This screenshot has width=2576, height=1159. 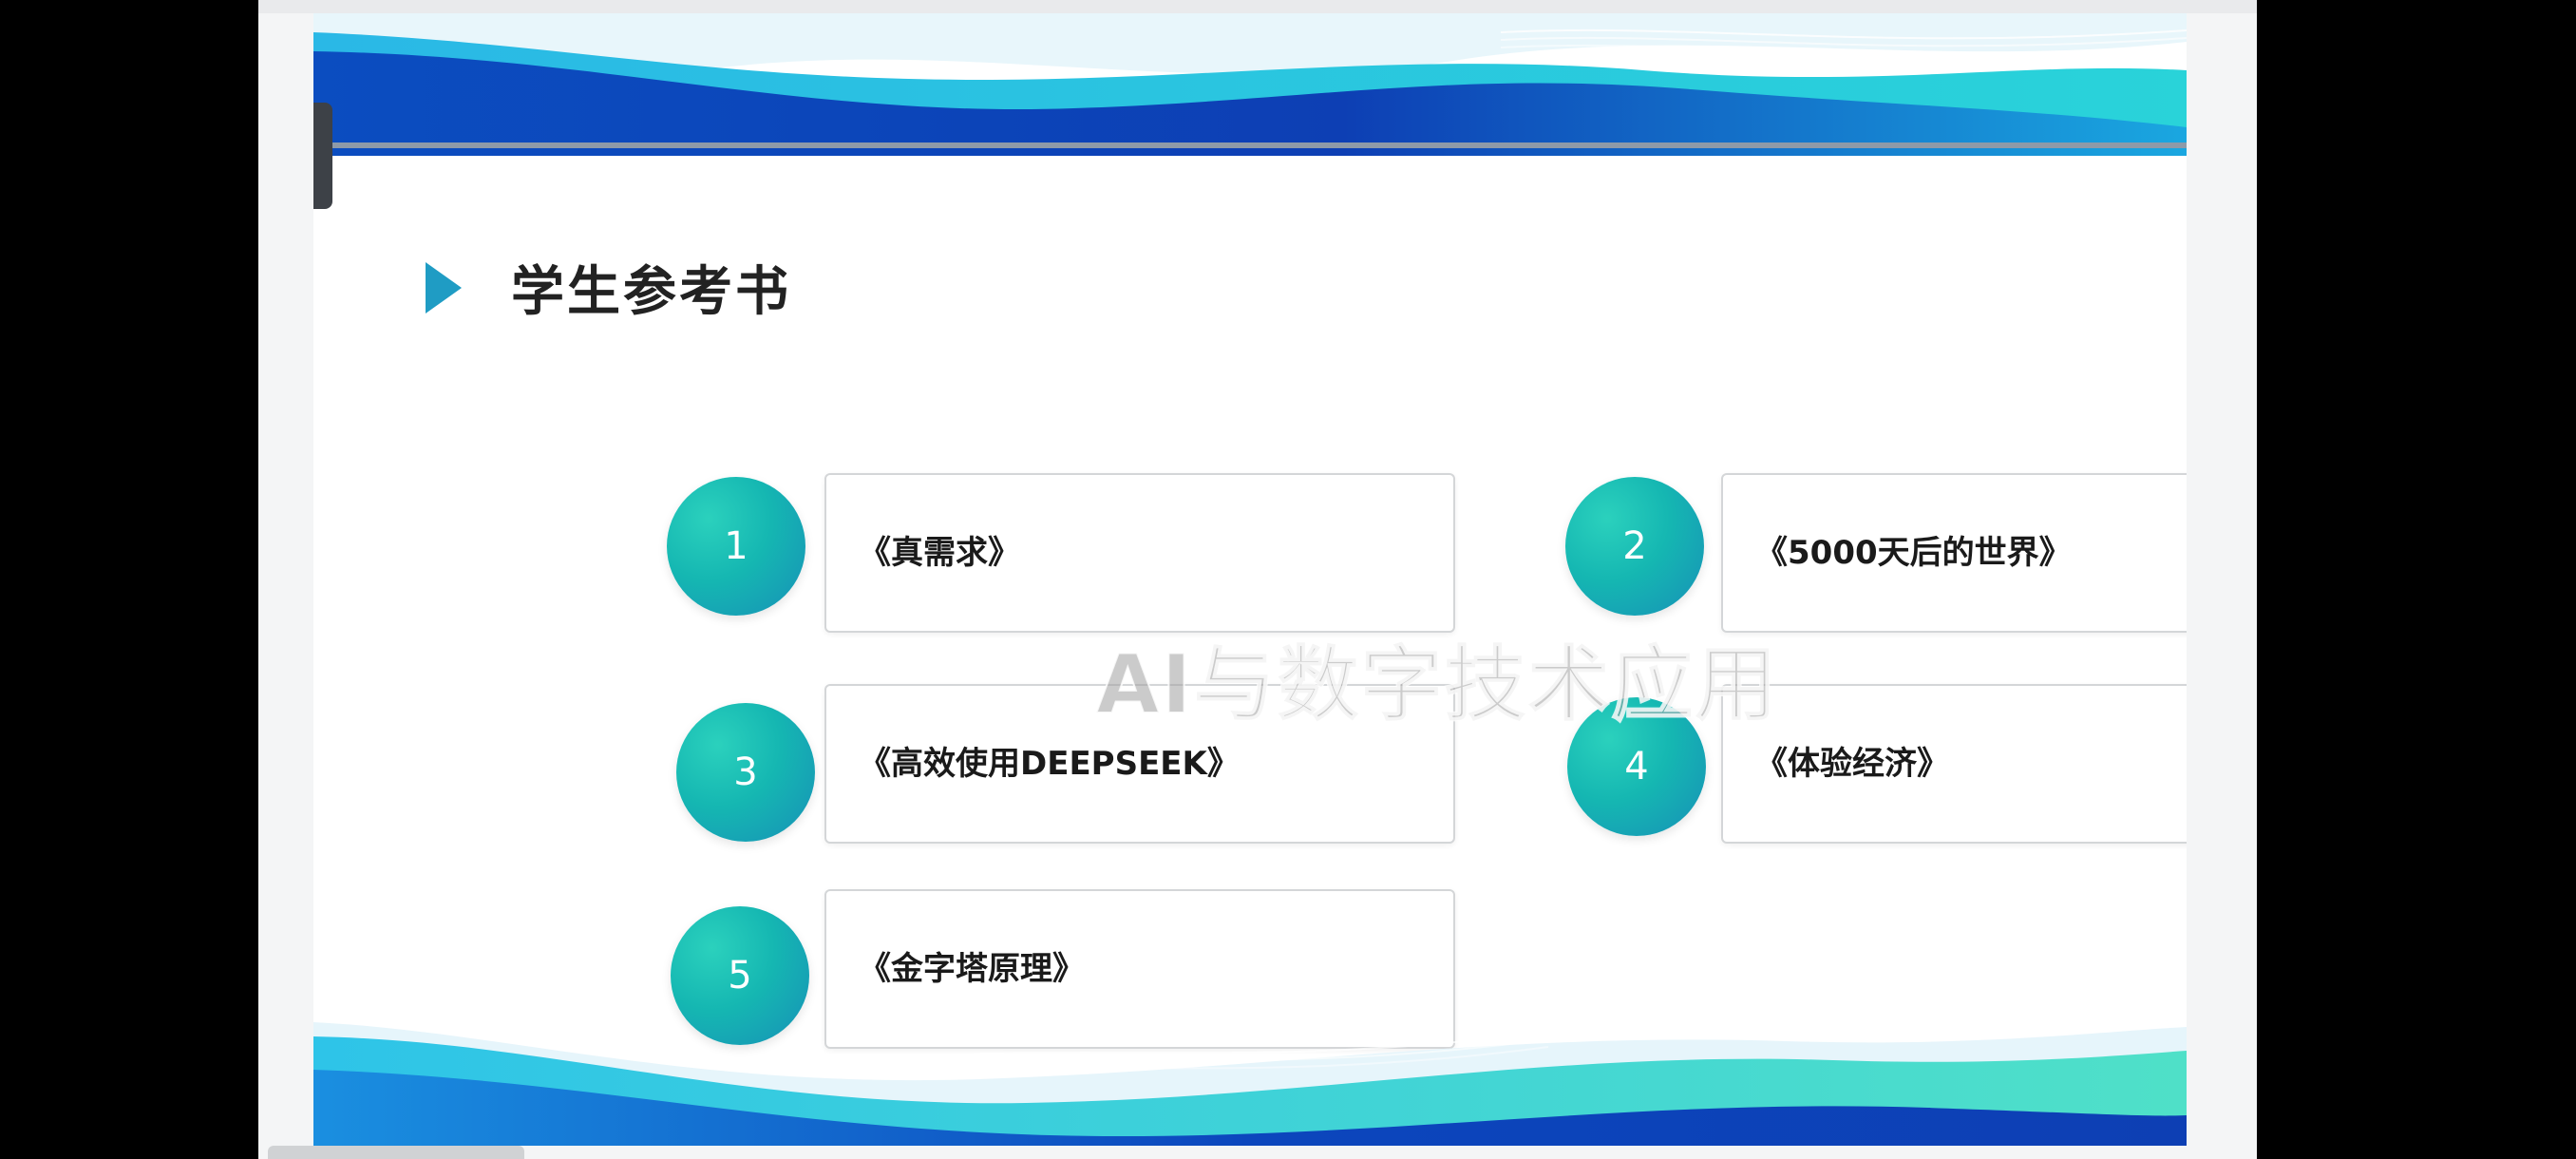 What do you see at coordinates (1437, 684) in the screenshot?
I see `watermark-text: AI与数字技术应用` at bounding box center [1437, 684].